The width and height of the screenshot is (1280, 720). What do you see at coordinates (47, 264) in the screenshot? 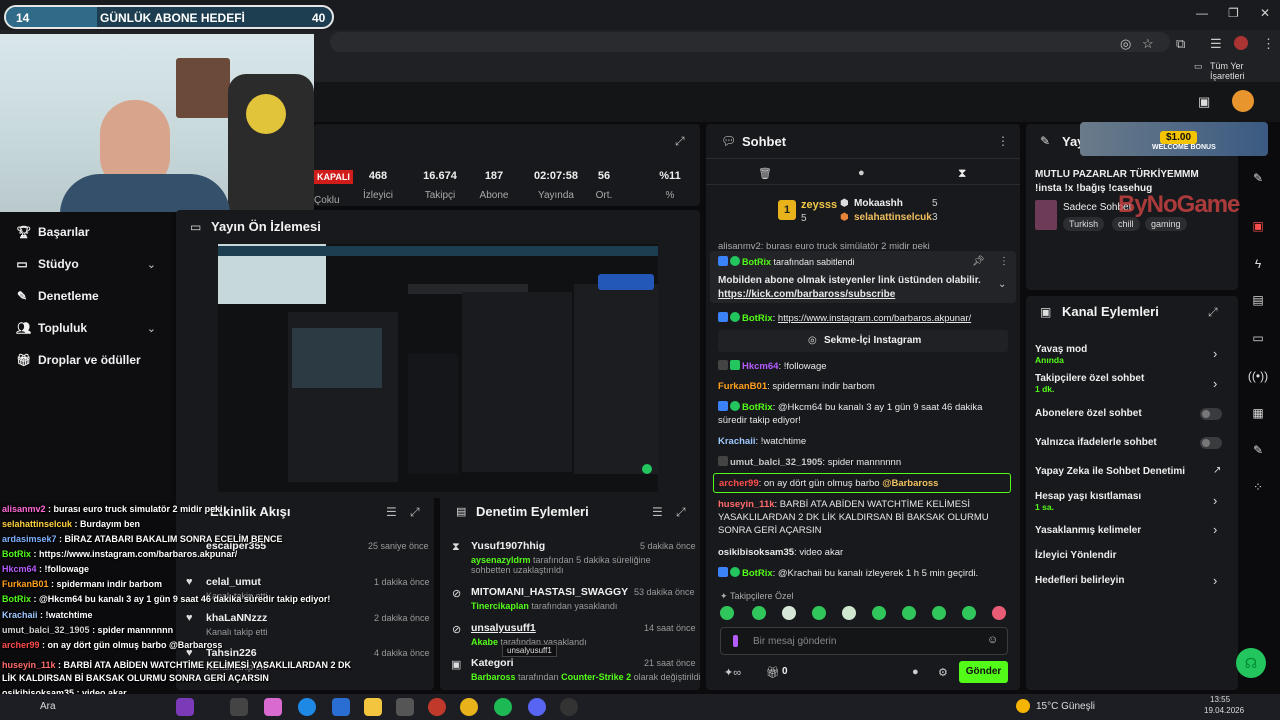
I see `sidebar-item-studio: ▭ Stüdyo` at bounding box center [47, 264].